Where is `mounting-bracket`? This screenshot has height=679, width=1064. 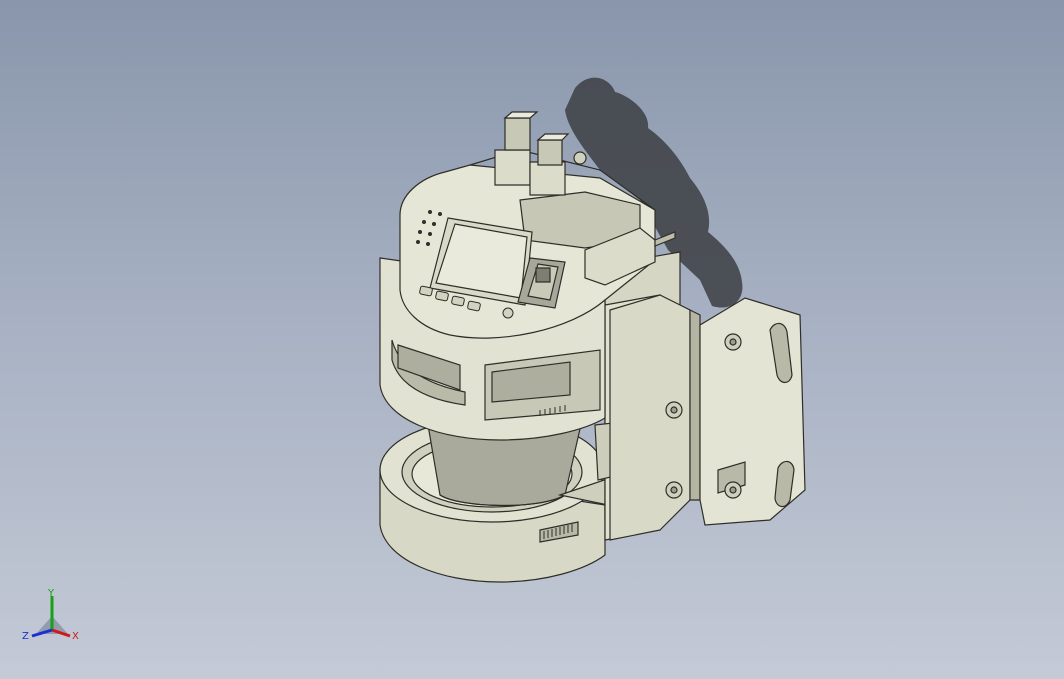
mounting-bracket is located at coordinates (707, 417).